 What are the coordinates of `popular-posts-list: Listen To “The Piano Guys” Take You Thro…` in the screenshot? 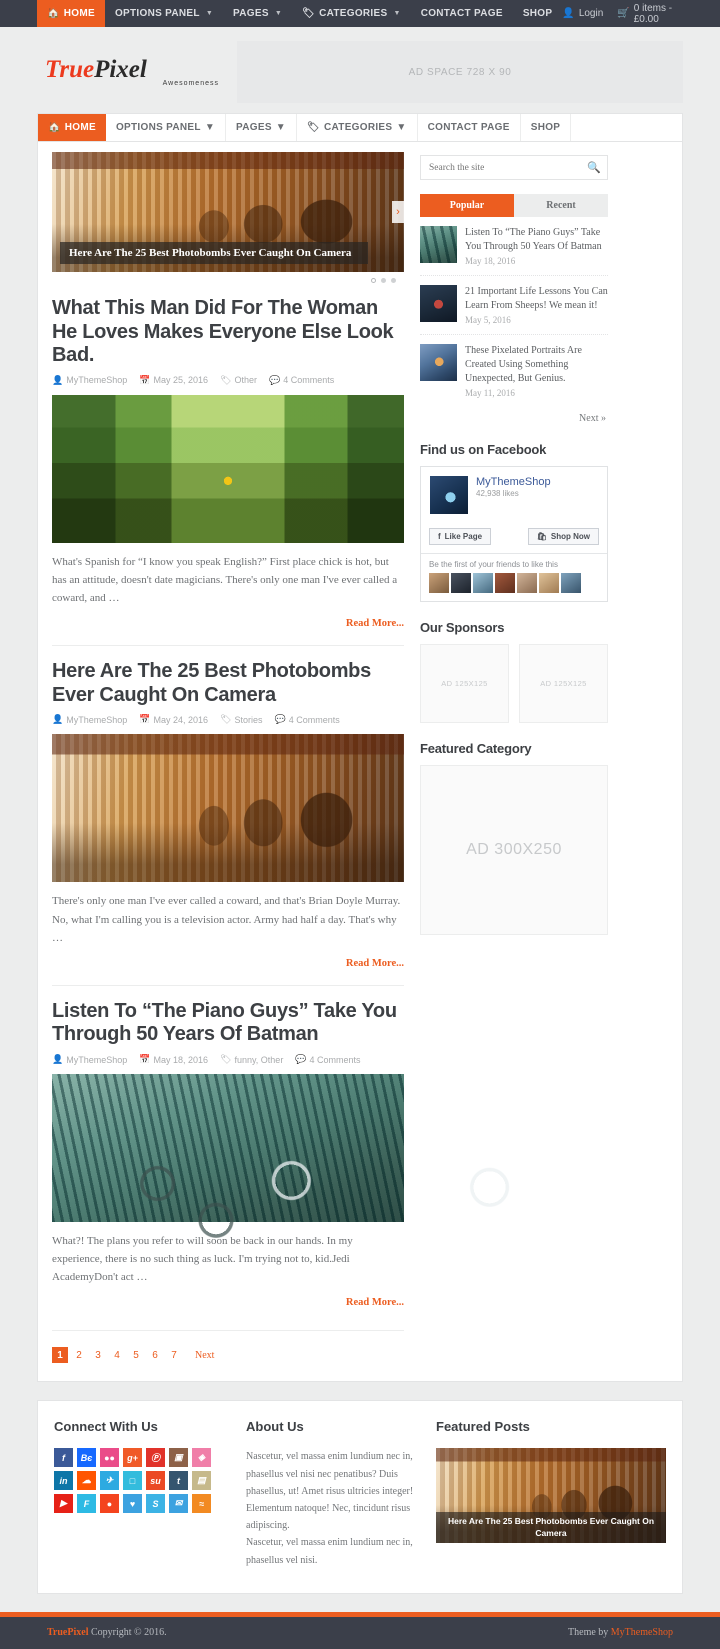 It's located at (514, 312).